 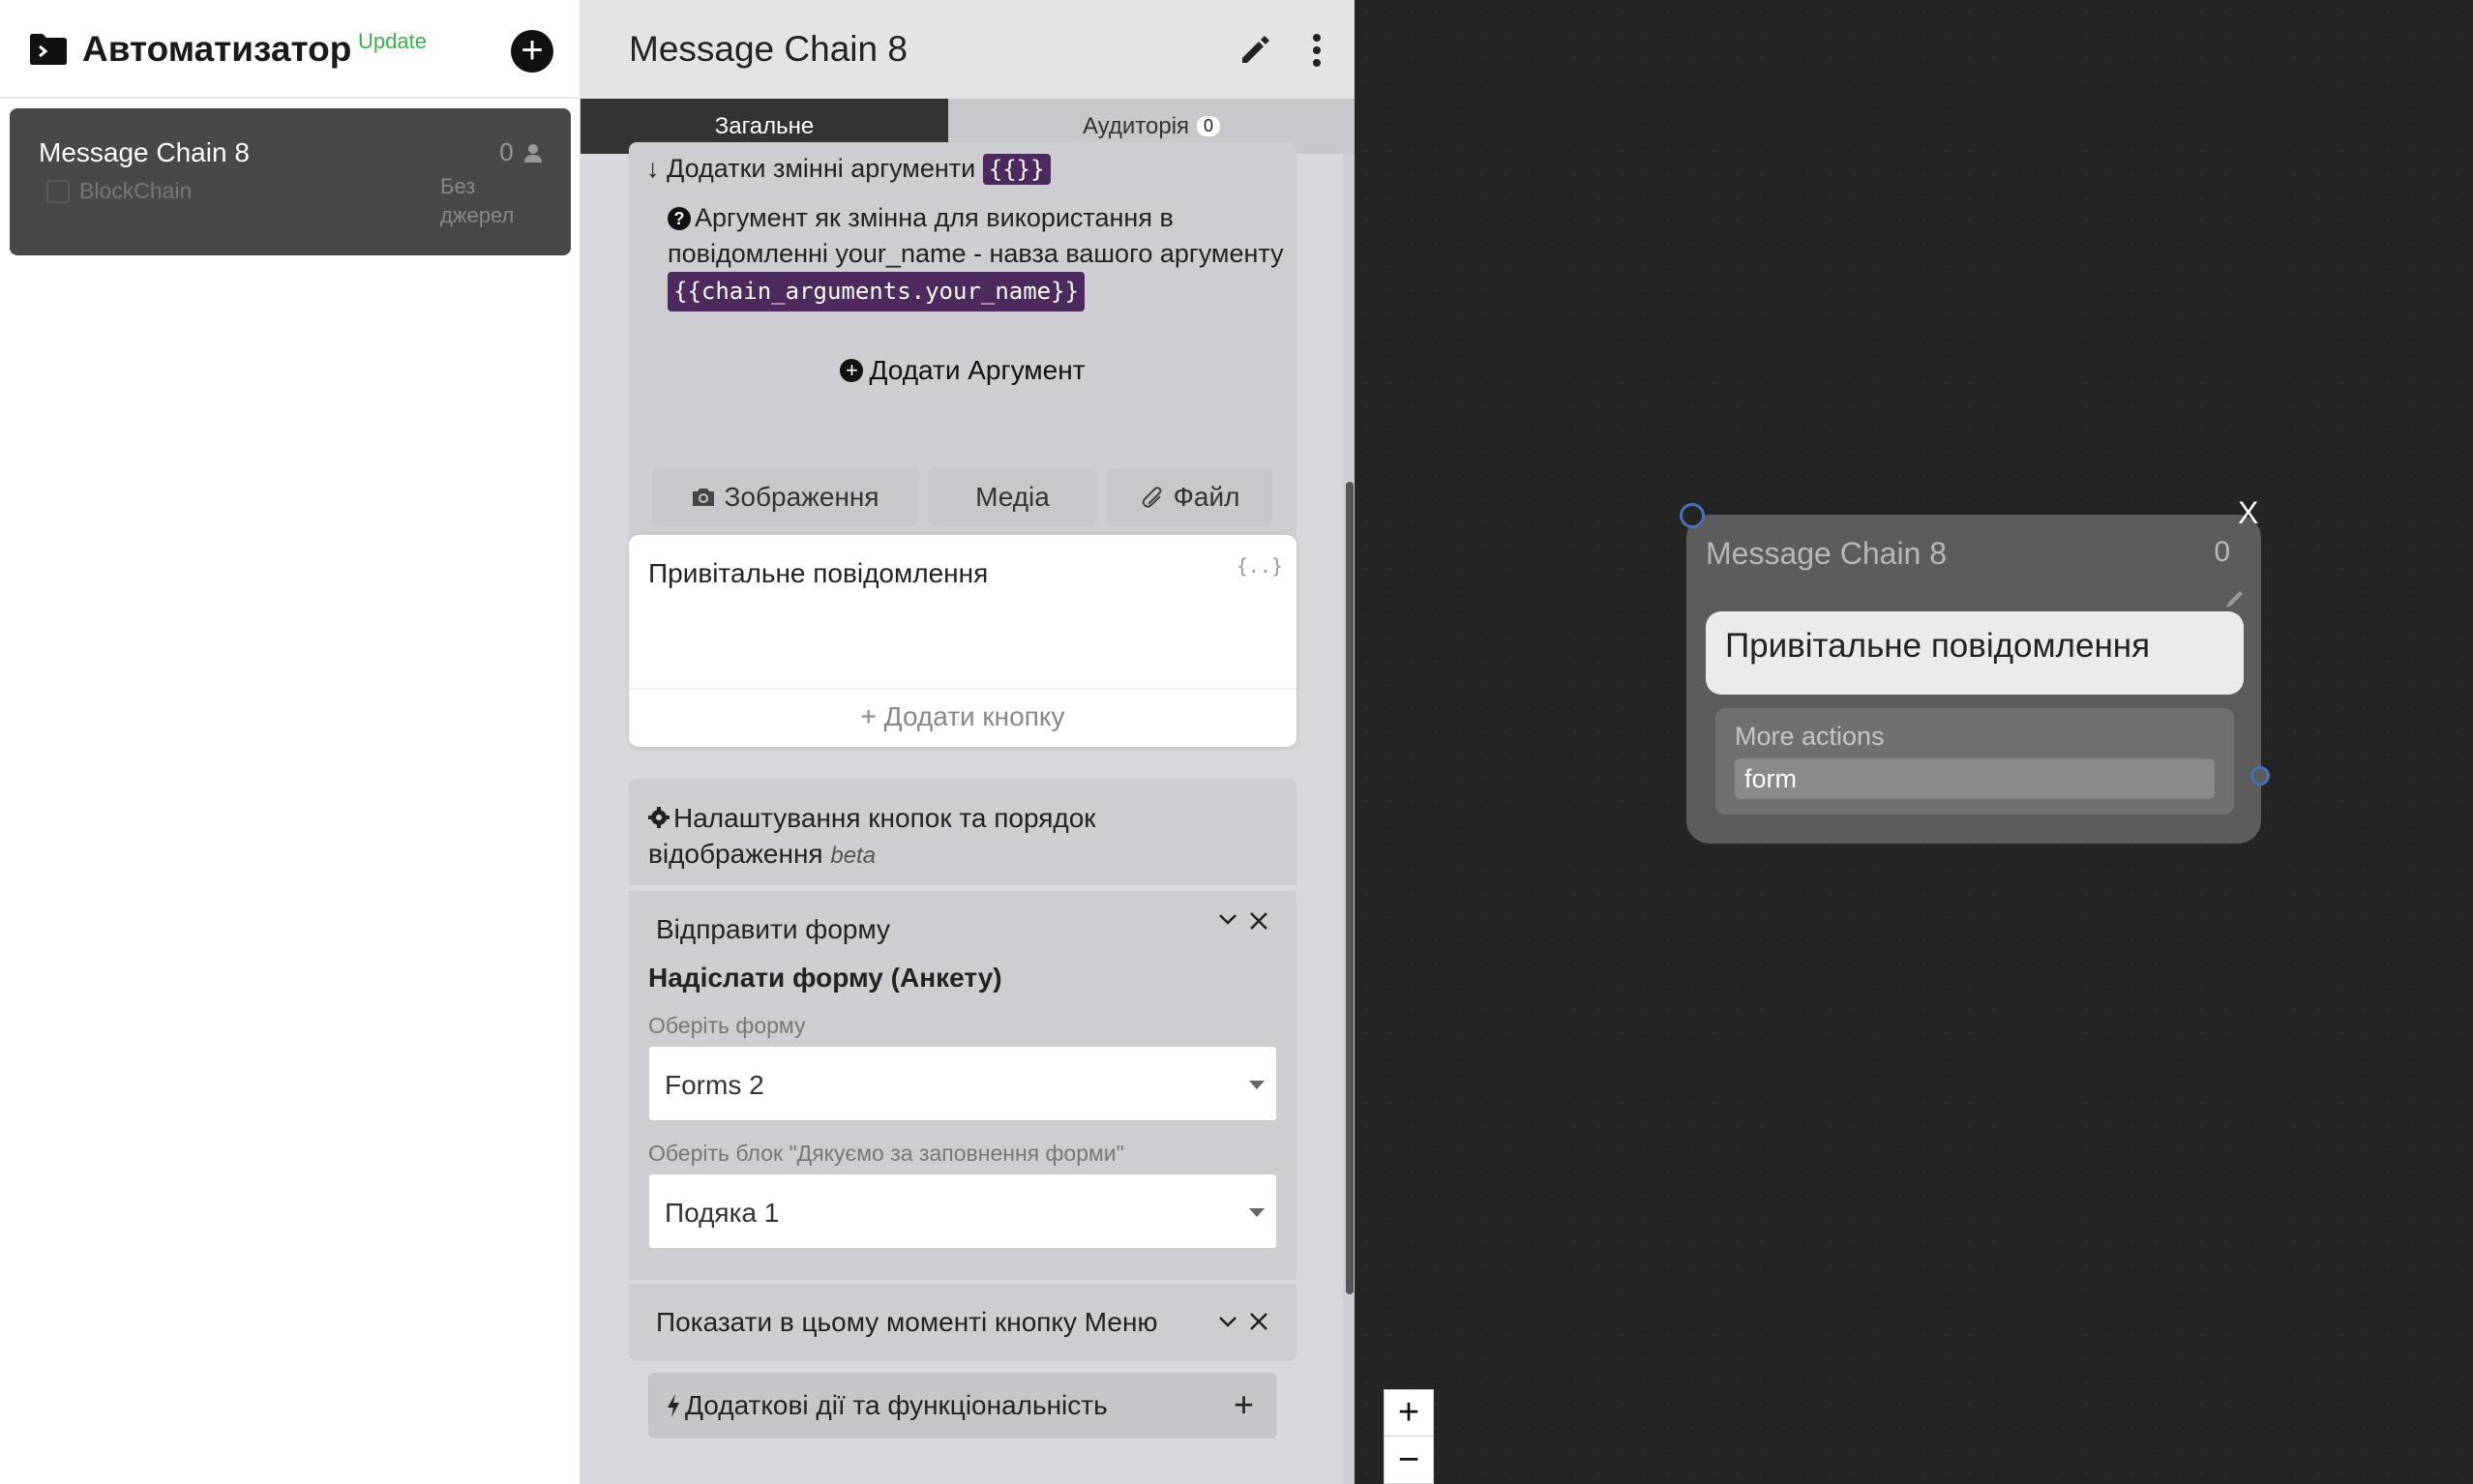 What do you see at coordinates (1693, 515) in the screenshot?
I see `node-input-handle` at bounding box center [1693, 515].